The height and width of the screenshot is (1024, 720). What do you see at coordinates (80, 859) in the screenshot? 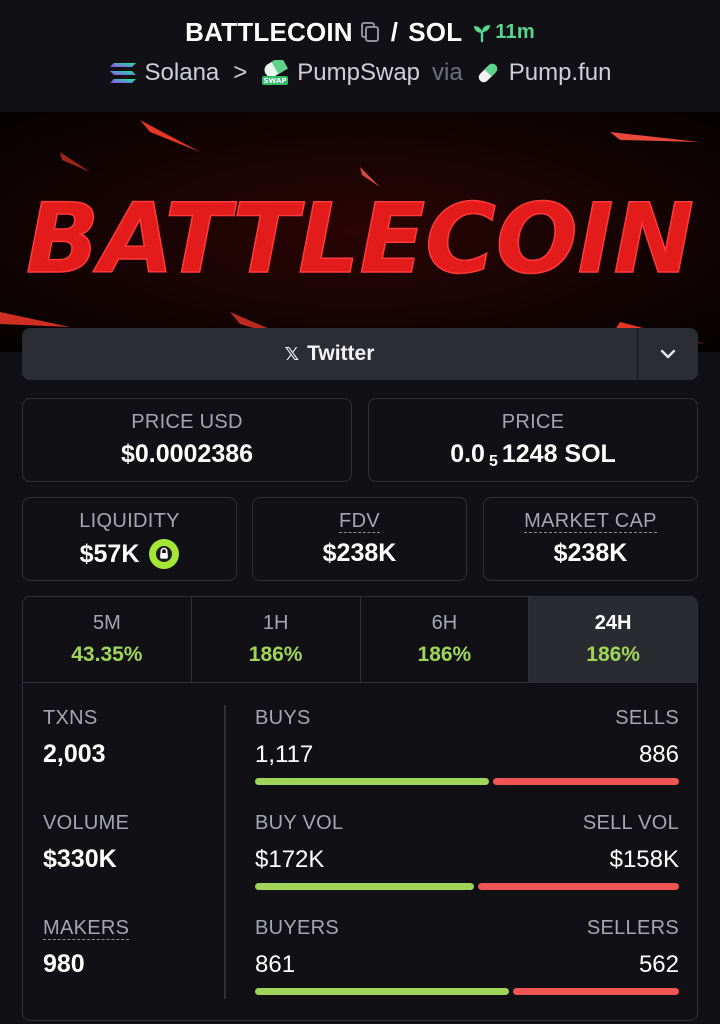
I see `volume-value: $330K` at bounding box center [80, 859].